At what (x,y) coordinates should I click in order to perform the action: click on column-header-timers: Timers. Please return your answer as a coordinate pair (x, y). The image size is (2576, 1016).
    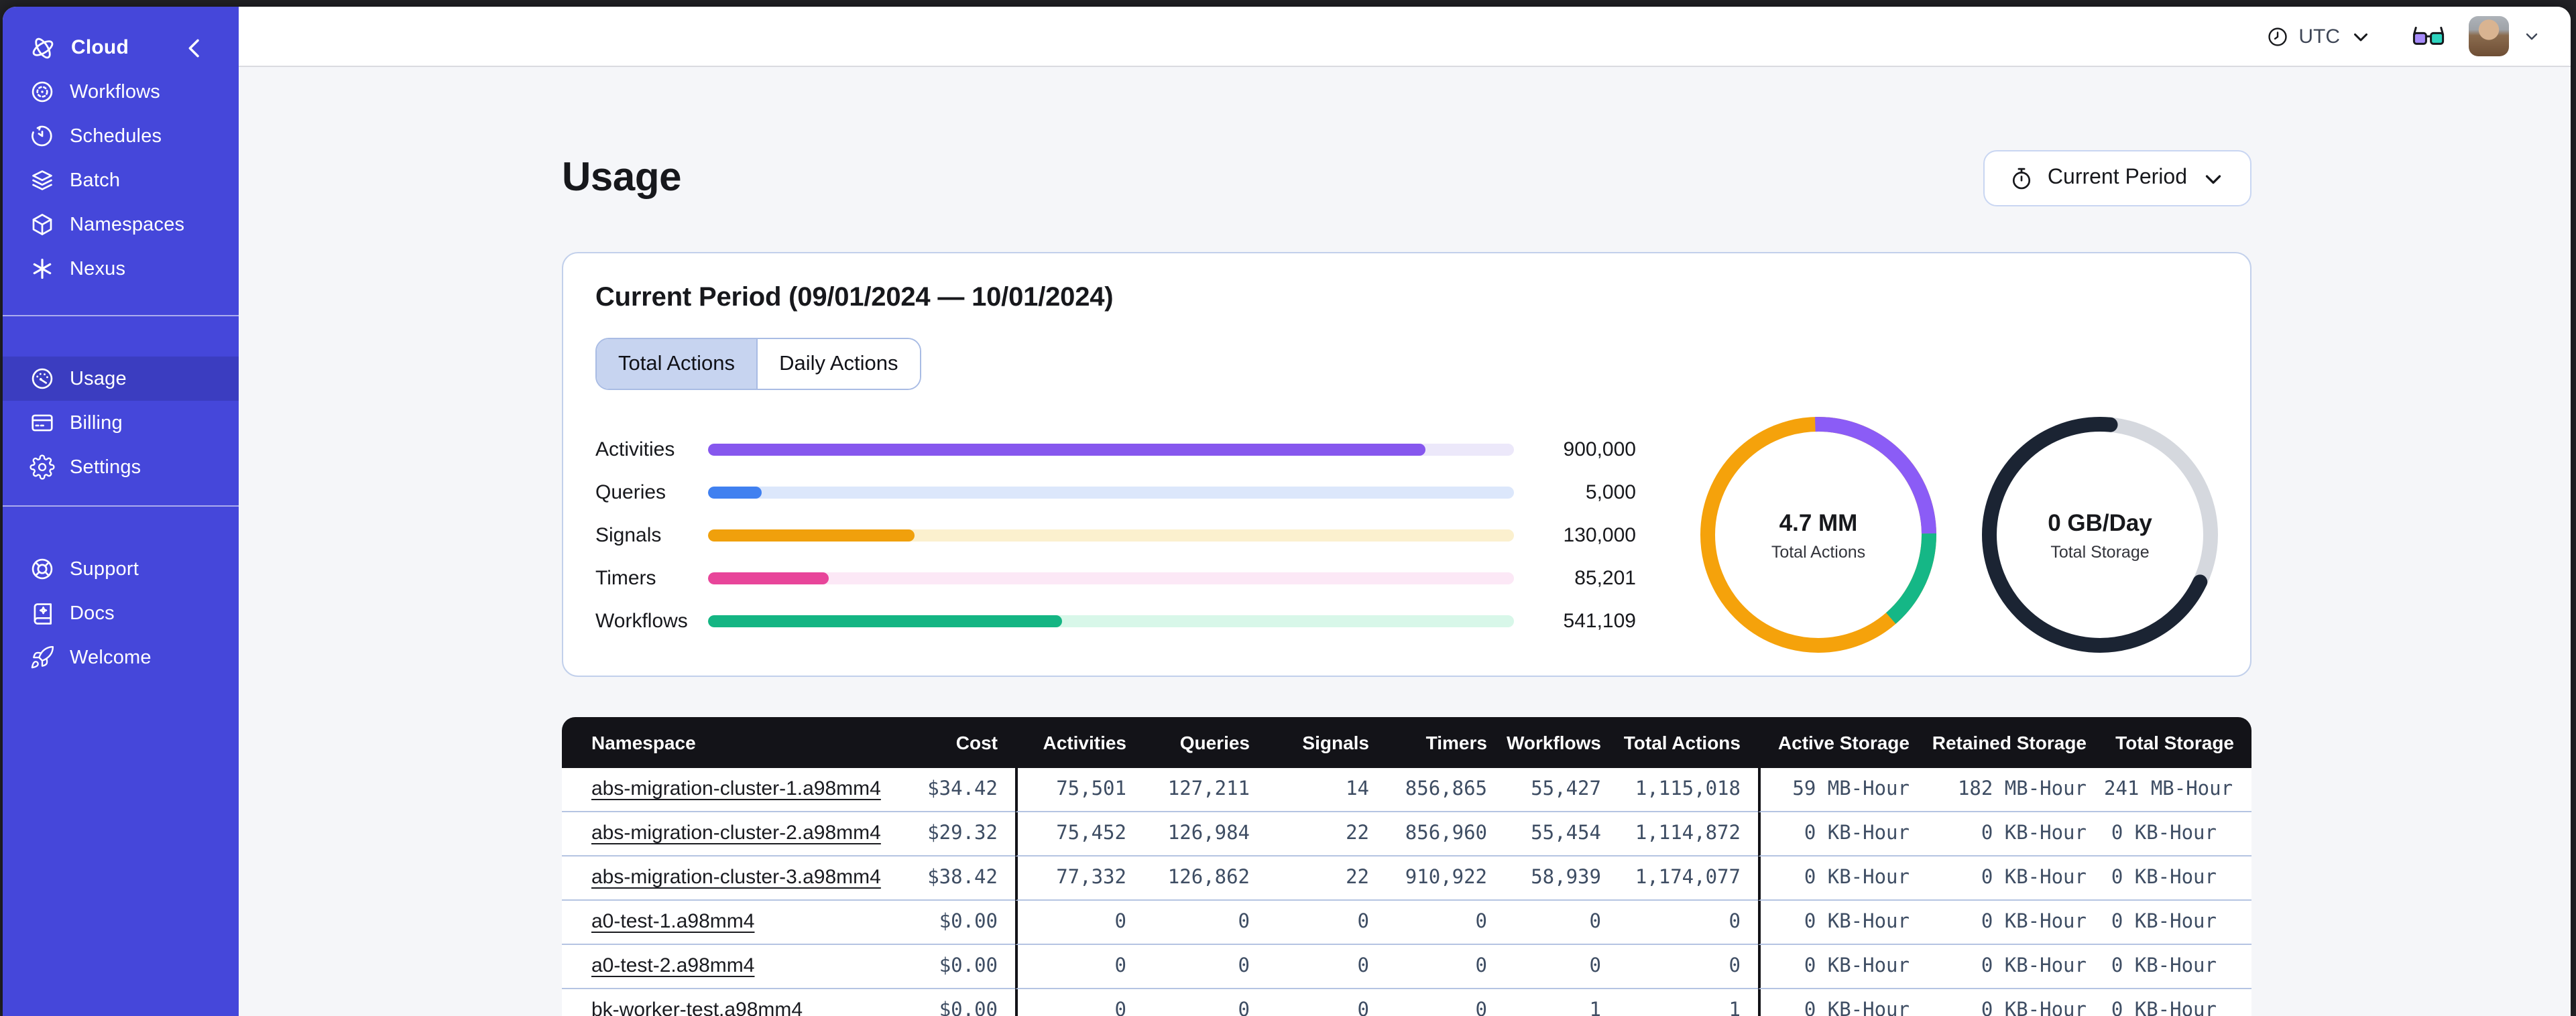
    Looking at the image, I should click on (1446, 743).